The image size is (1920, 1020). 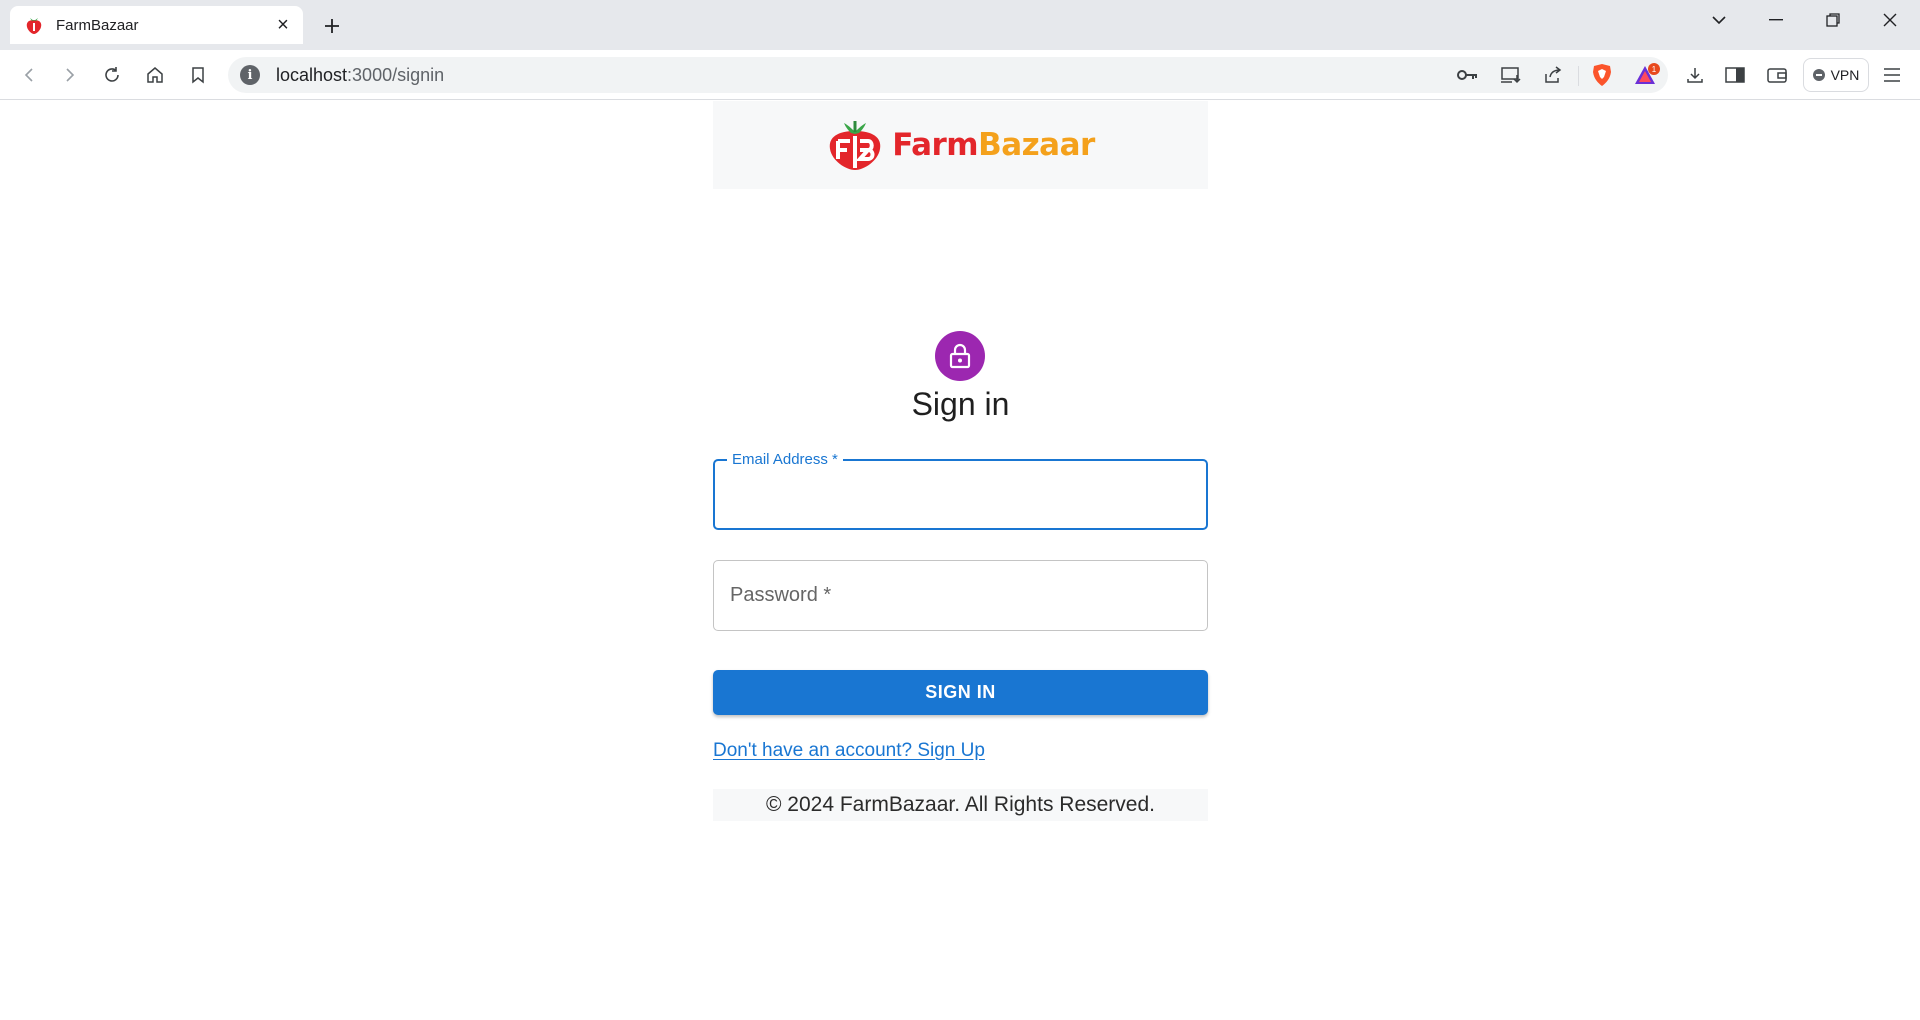 I want to click on reload-icon, so click(x=112, y=75).